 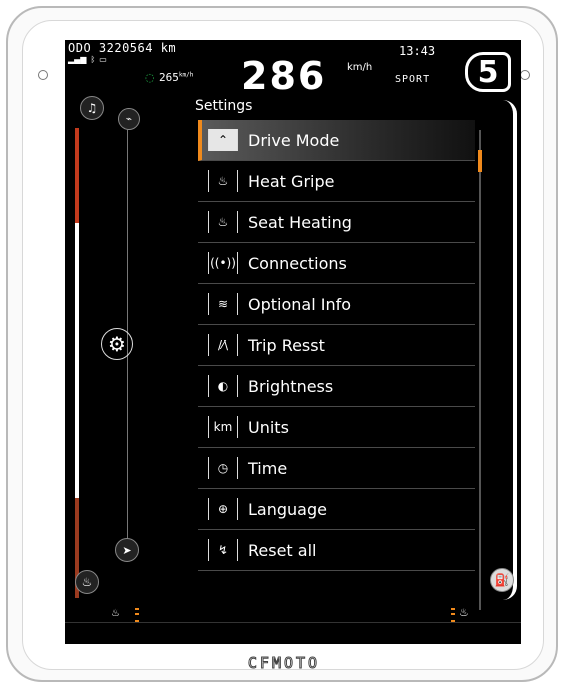 I want to click on menu-item: ((•)) Connections, so click(x=336, y=263).